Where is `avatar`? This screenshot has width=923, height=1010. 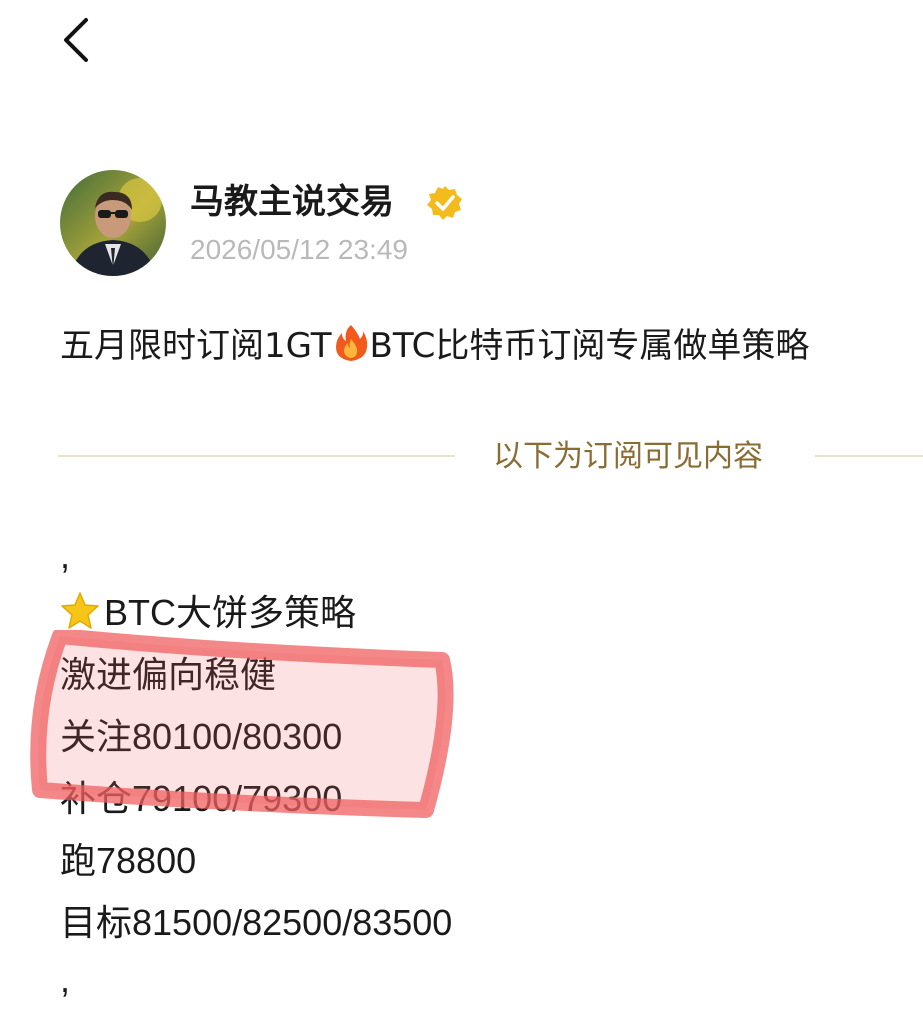
avatar is located at coordinates (113, 223).